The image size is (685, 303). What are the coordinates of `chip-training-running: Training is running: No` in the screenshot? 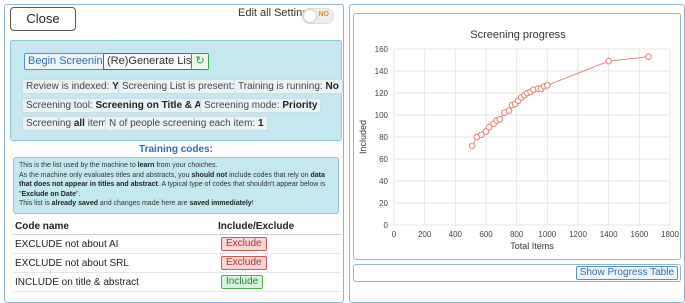 It's located at (288, 86).